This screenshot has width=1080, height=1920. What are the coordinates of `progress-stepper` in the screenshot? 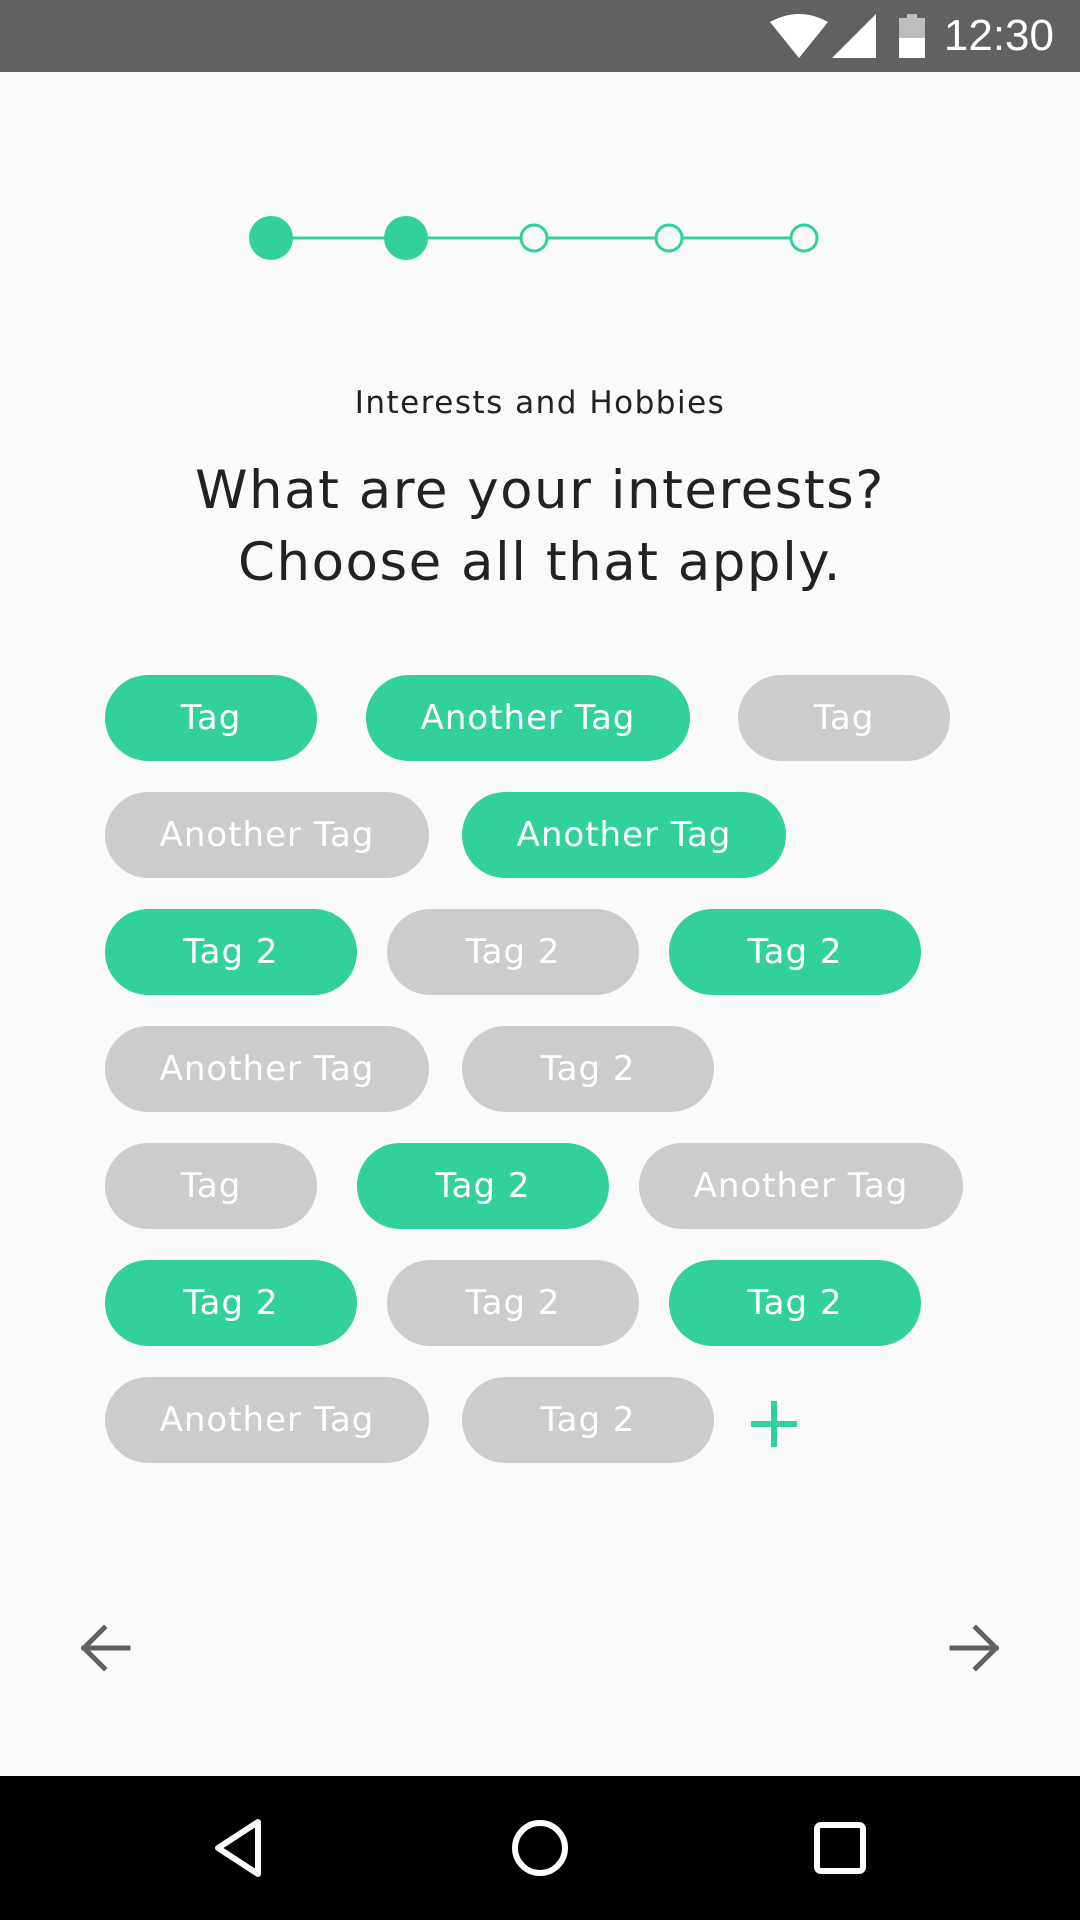 It's located at (534, 238).